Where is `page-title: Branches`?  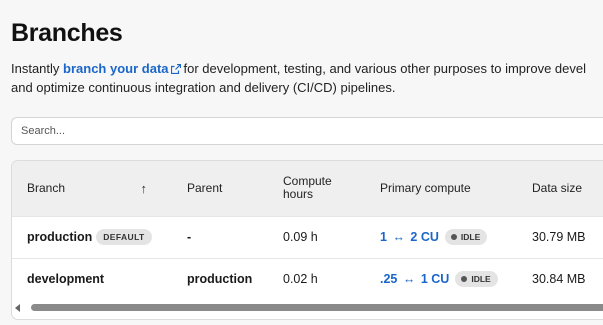 page-title: Branches is located at coordinates (67, 33).